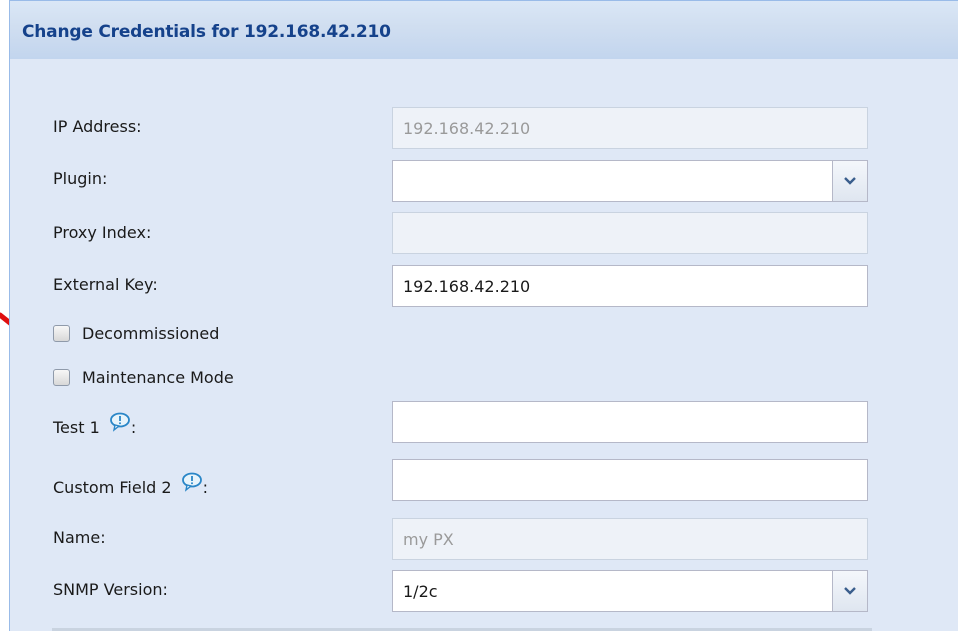 This screenshot has width=958, height=631. What do you see at coordinates (206, 32) in the screenshot?
I see `panel-title: Change Credentials for 192.168.42.210` at bounding box center [206, 32].